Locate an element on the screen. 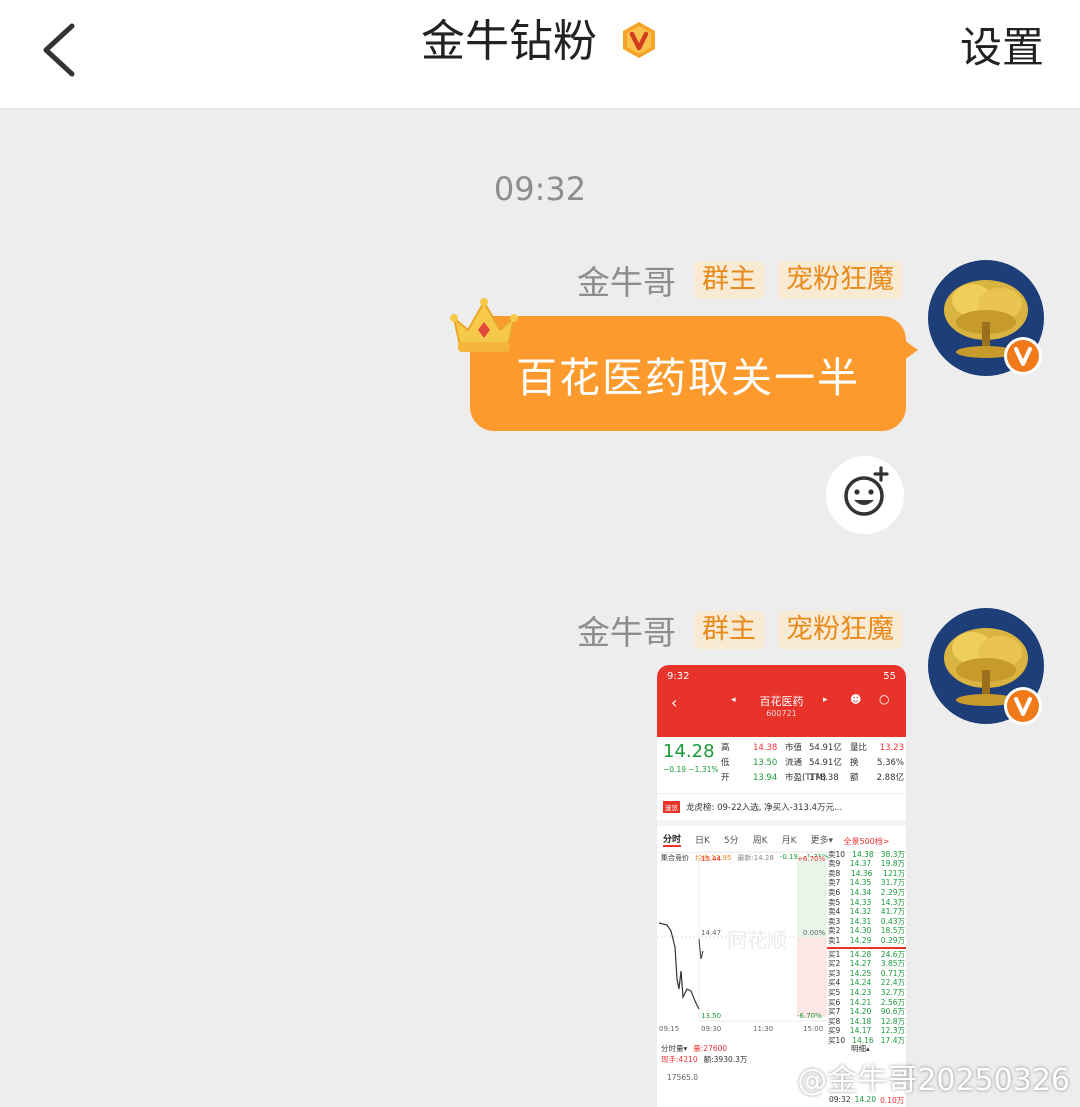  robot-icon: ☻ is located at coordinates (856, 699).